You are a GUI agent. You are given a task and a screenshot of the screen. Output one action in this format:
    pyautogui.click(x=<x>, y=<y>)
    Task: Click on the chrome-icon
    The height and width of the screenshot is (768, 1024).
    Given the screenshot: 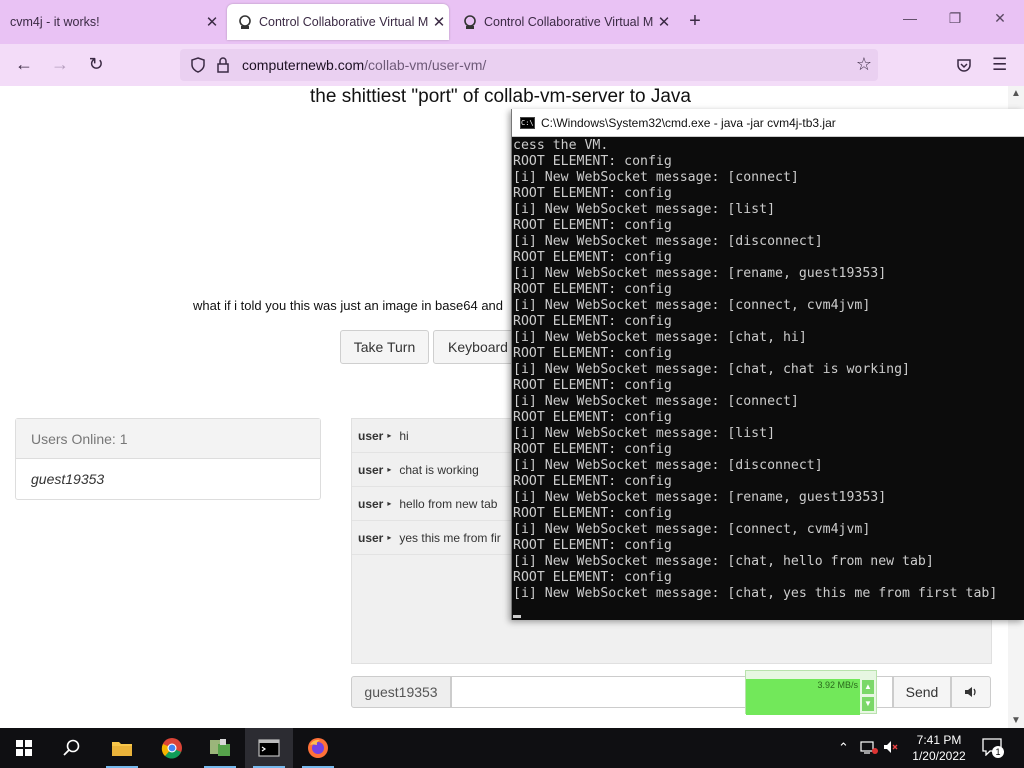 What is the action you would take?
    pyautogui.click(x=172, y=748)
    